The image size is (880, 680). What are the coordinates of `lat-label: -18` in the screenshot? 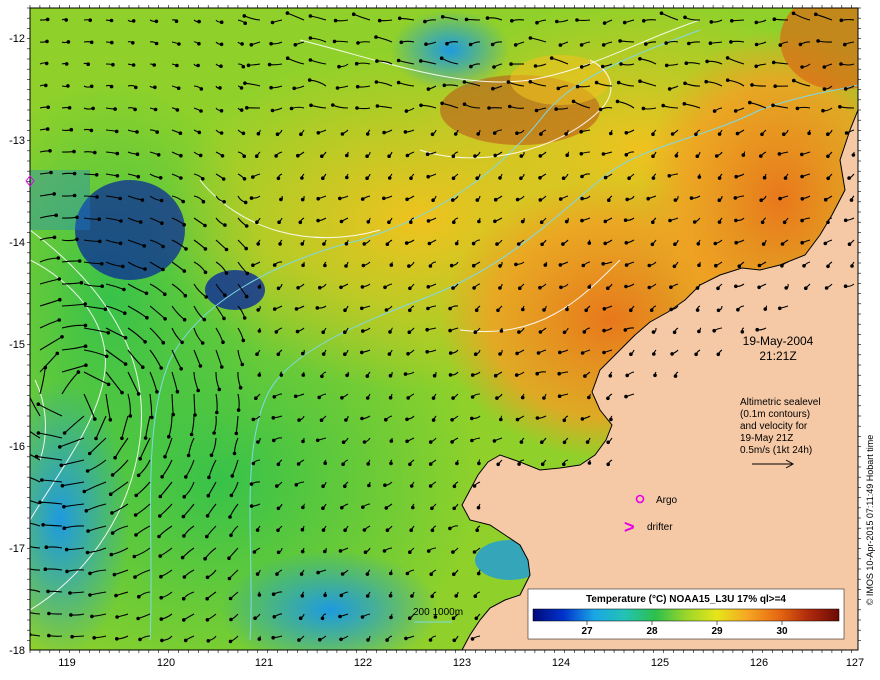 It's located at (17, 651).